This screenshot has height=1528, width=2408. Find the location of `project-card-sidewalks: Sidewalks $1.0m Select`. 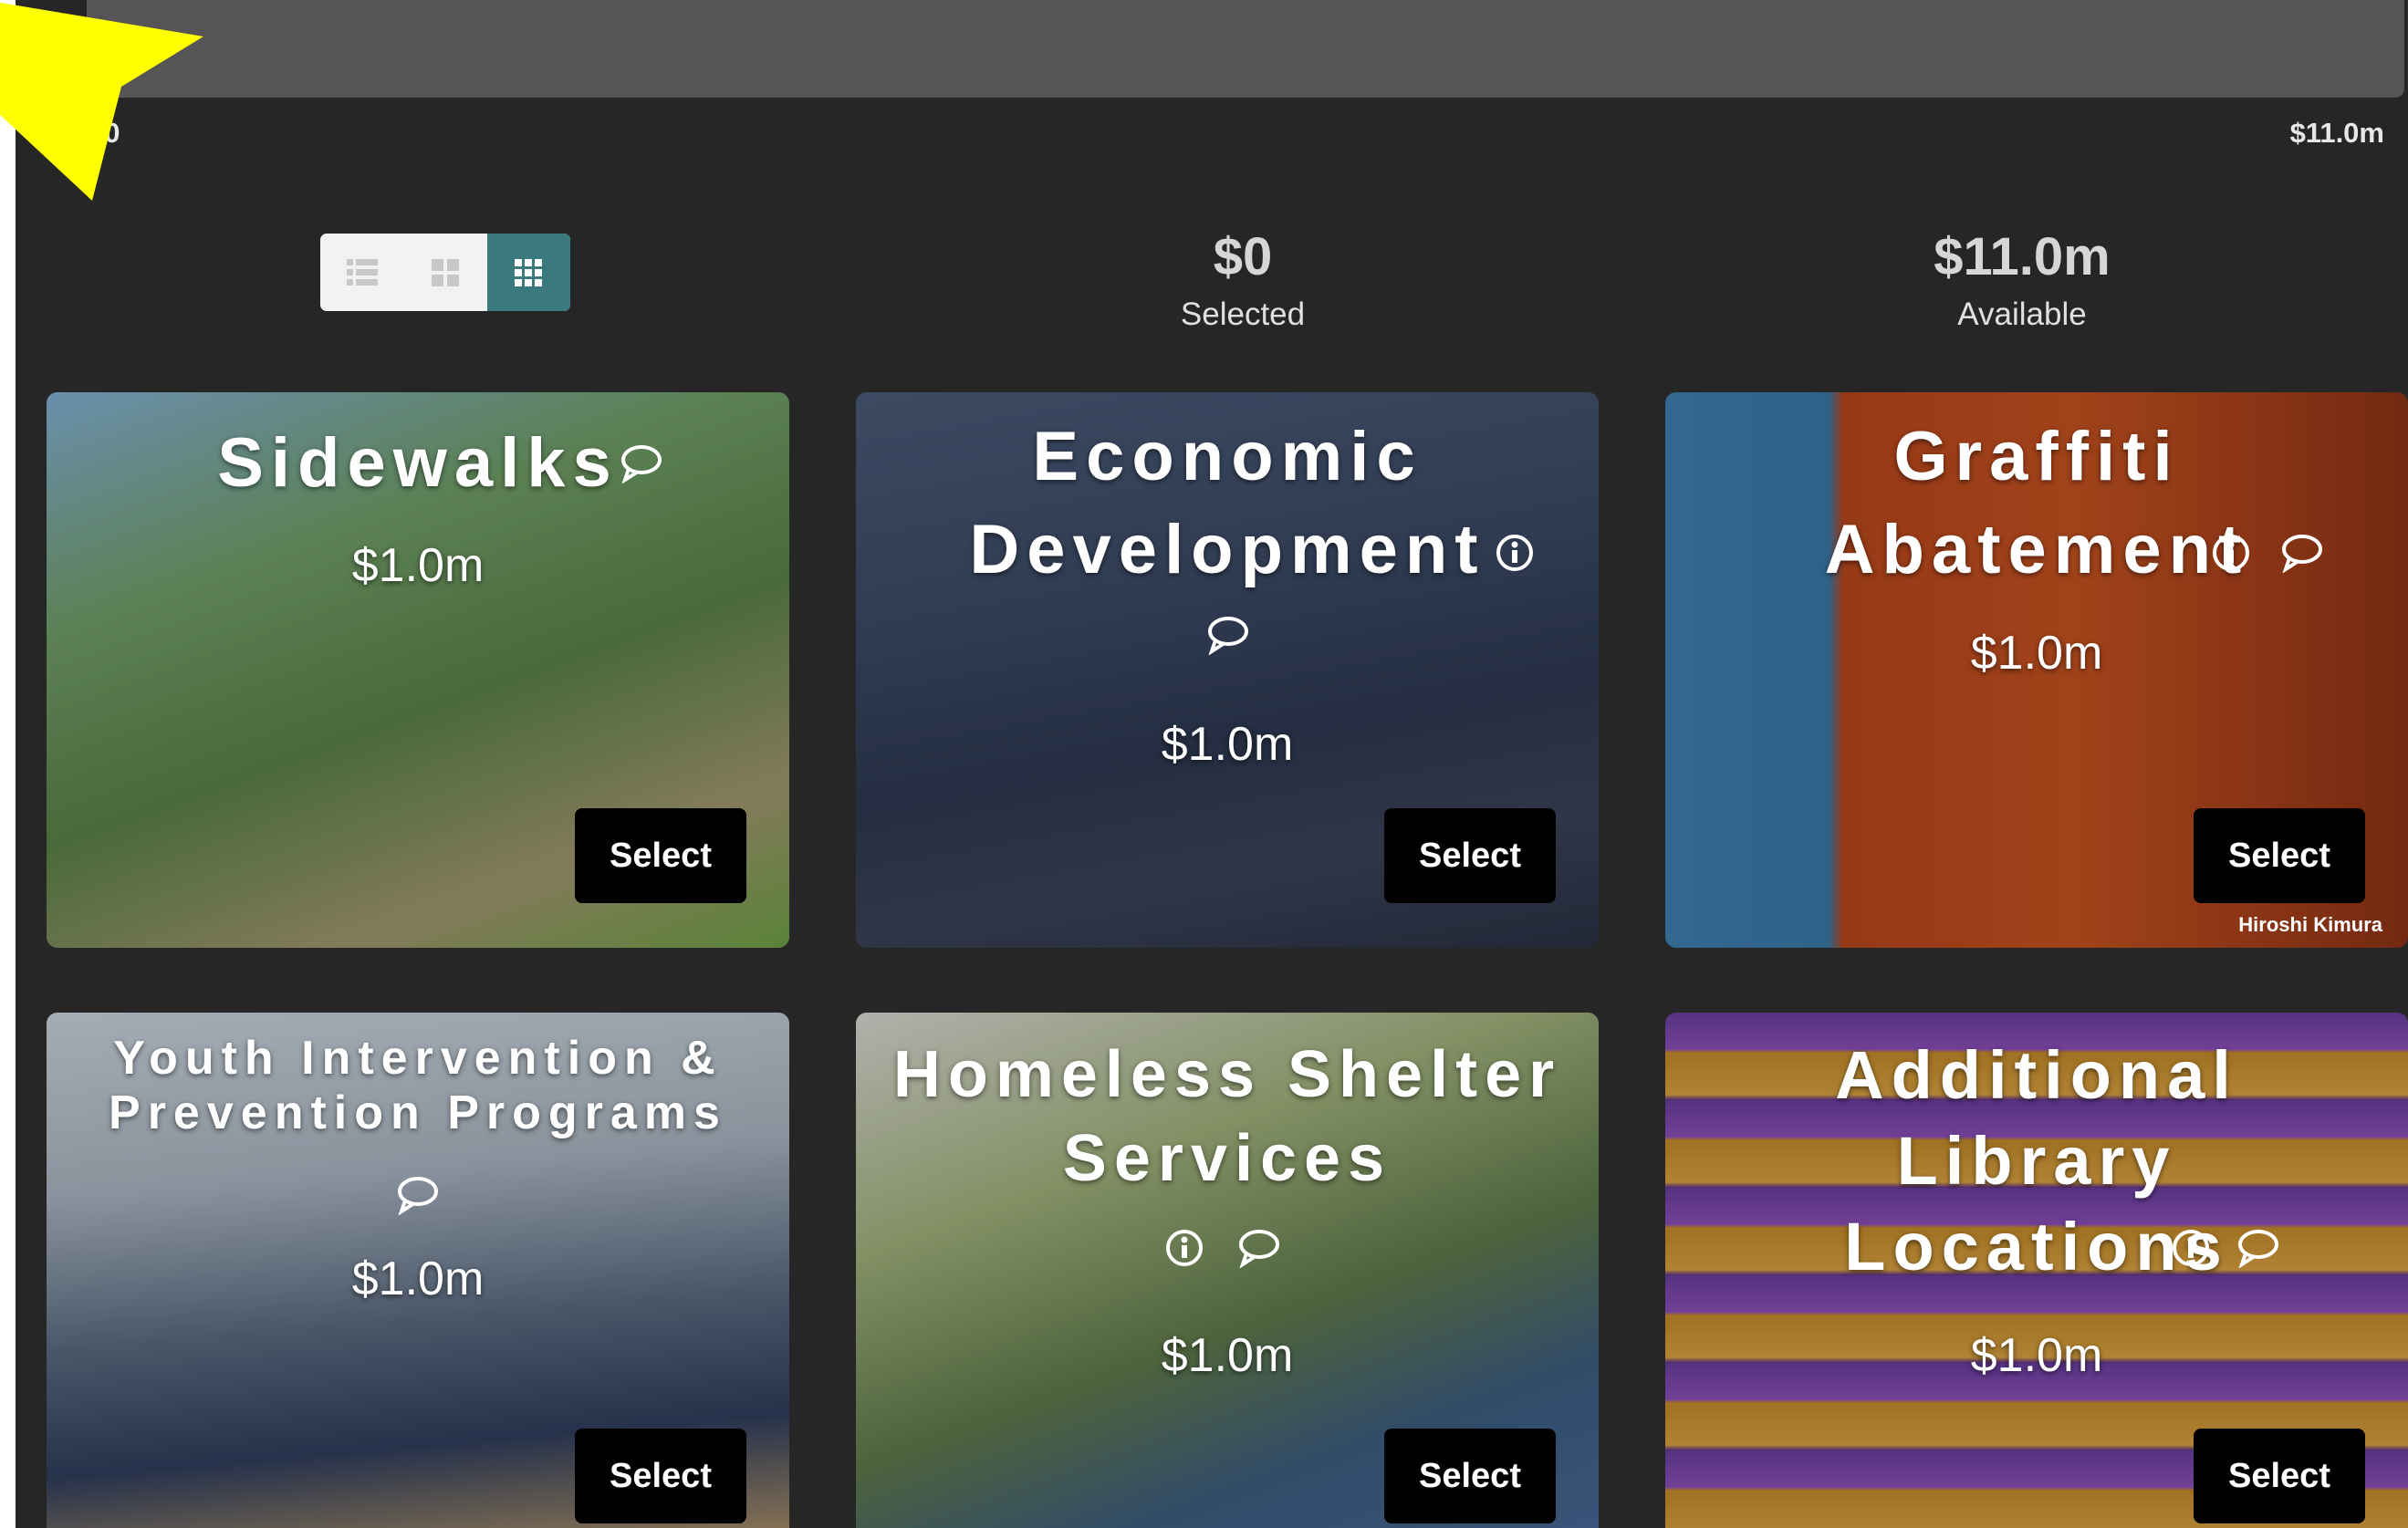

project-card-sidewalks: Sidewalks $1.0m Select is located at coordinates (418, 670).